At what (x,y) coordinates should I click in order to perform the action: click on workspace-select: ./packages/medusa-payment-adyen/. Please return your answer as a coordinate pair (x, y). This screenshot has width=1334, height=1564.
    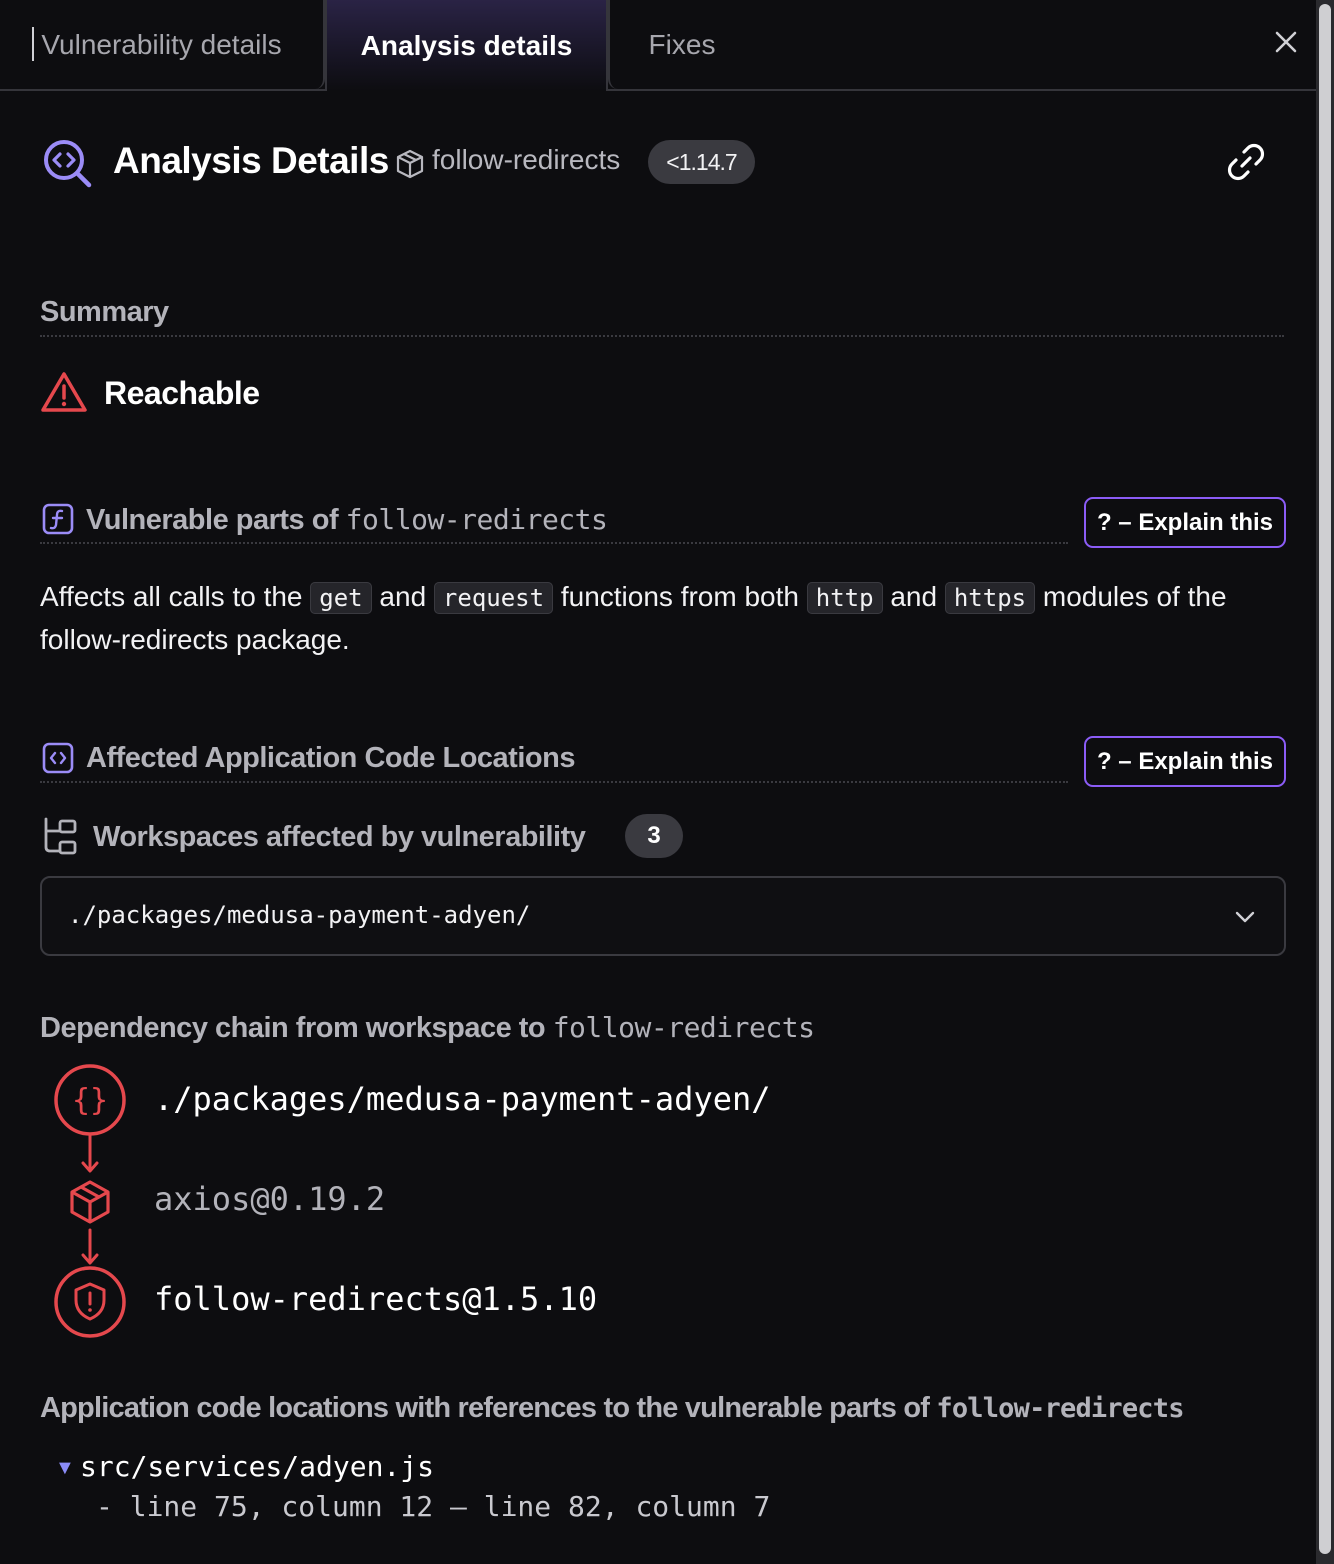
    Looking at the image, I should click on (663, 916).